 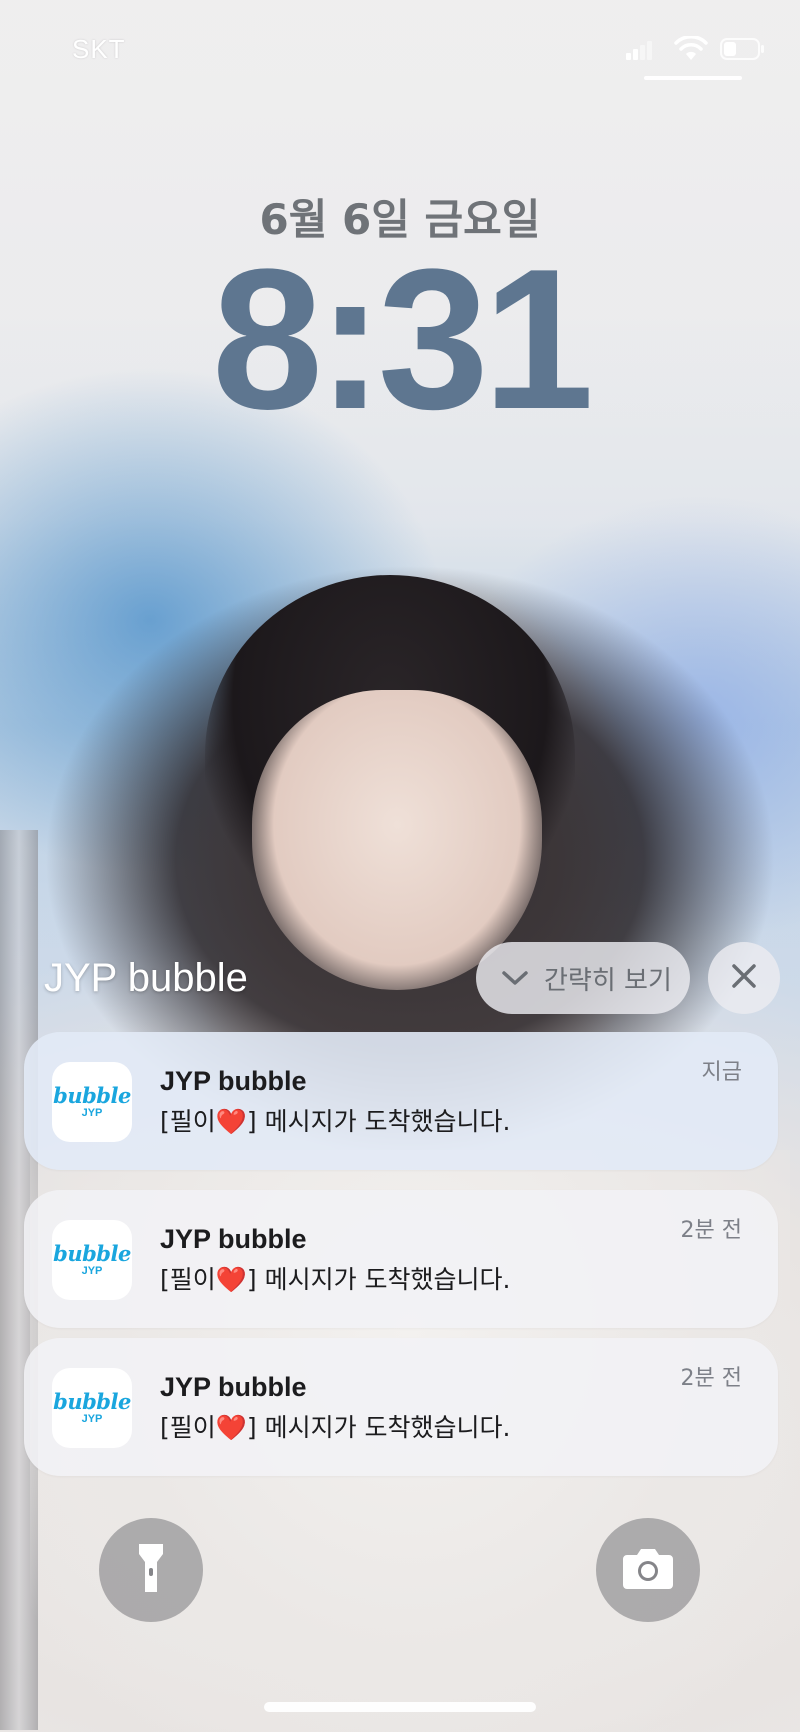 I want to click on flashlight-icon, so click(x=151, y=1570).